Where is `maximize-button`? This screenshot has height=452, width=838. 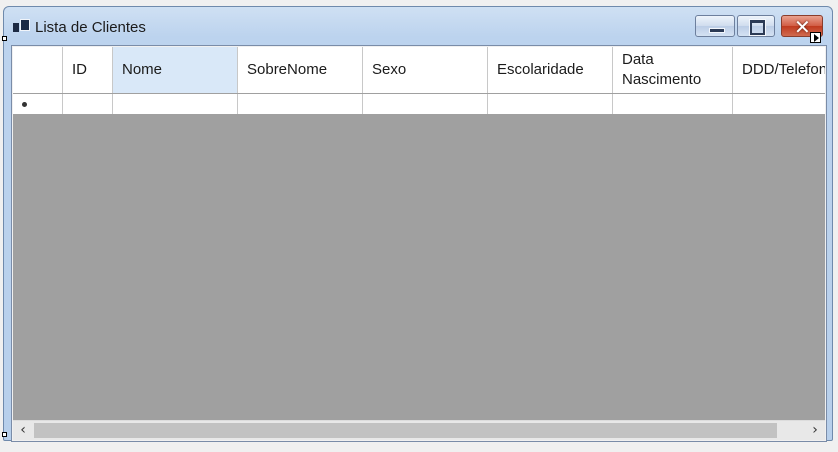
maximize-button is located at coordinates (756, 26).